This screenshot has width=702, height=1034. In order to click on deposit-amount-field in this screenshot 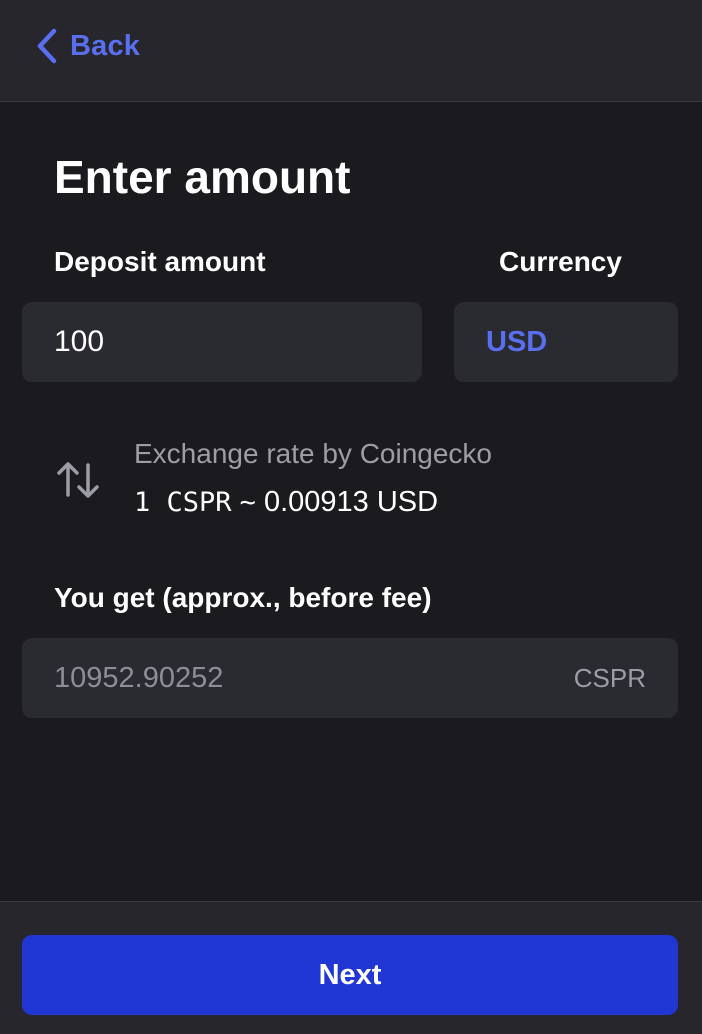, I will do `click(222, 342)`.